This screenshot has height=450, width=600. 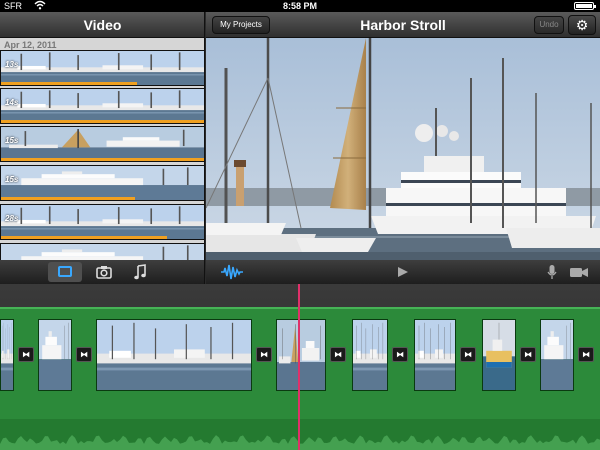 I want to click on library-header: Video, so click(x=102, y=25).